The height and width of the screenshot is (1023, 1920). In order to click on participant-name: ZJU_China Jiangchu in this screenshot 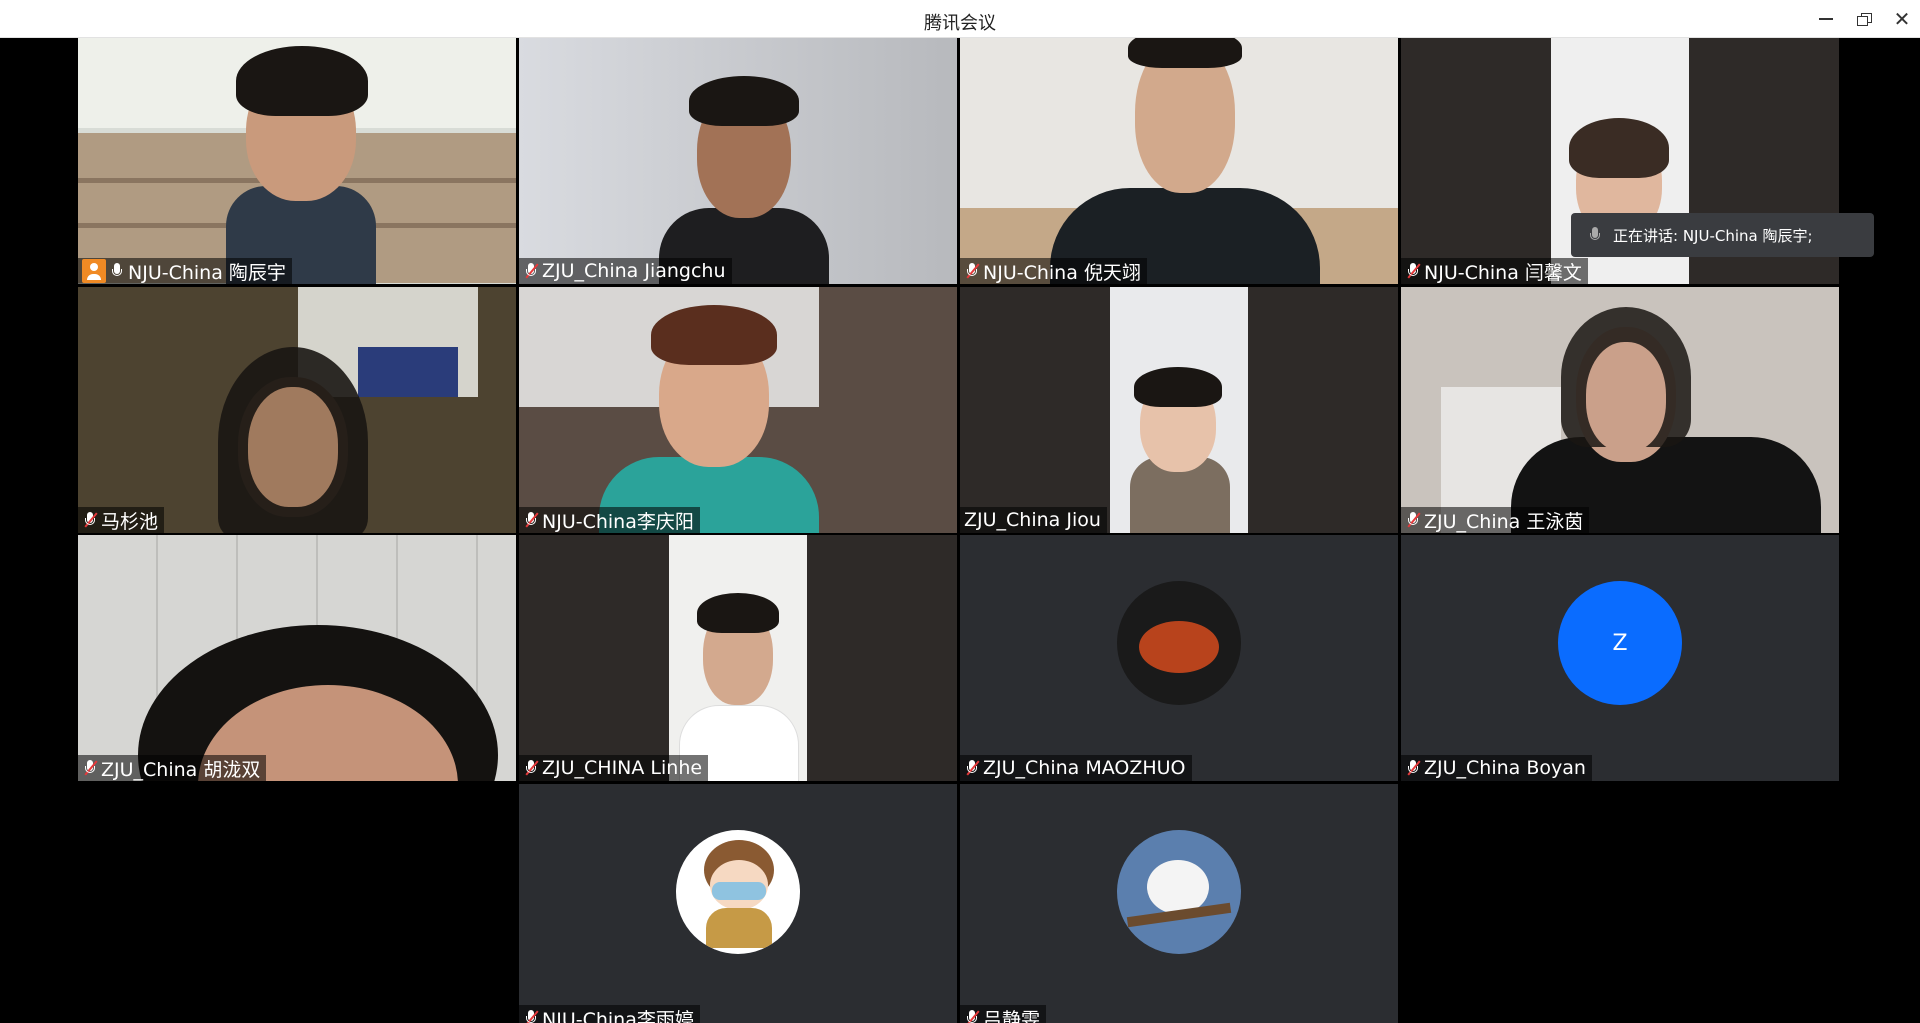, I will do `click(634, 271)`.